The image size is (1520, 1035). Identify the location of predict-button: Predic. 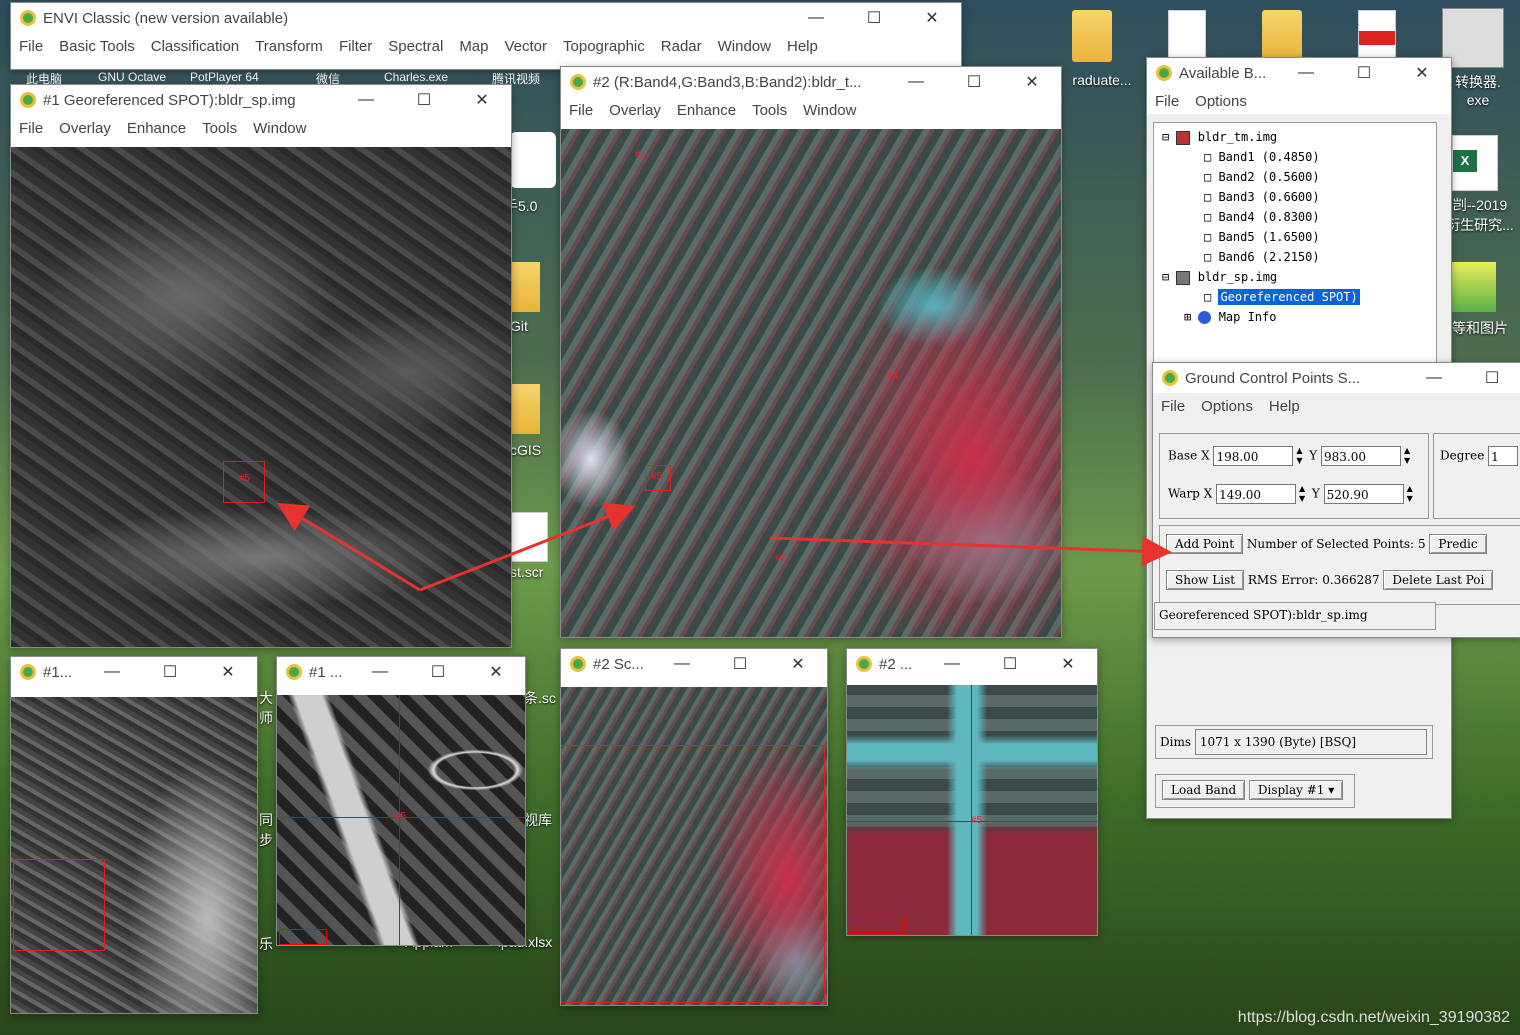
(1458, 544).